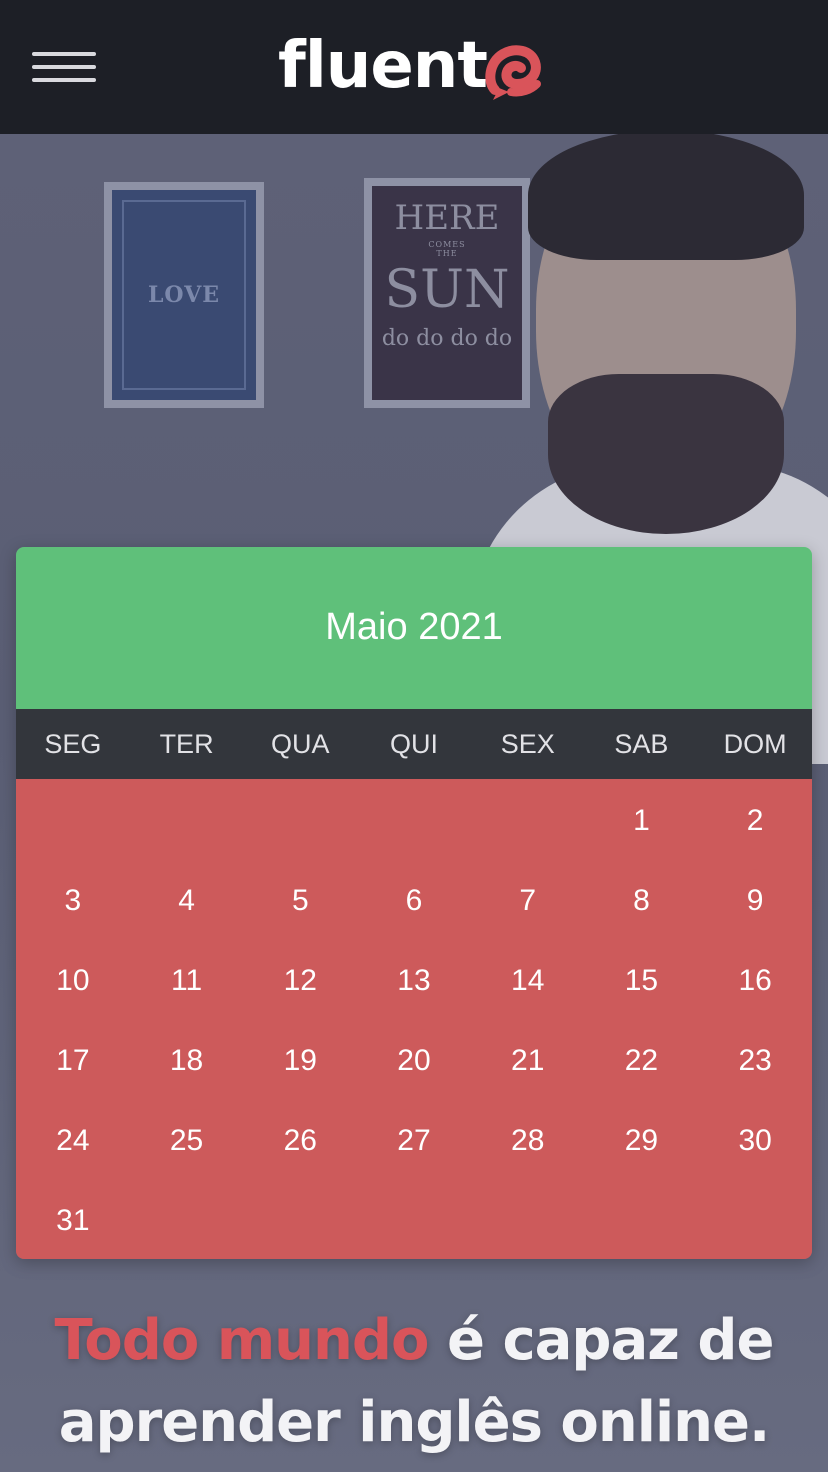 Image resolution: width=828 pixels, height=1472 pixels. What do you see at coordinates (242, 1340) in the screenshot?
I see `headline-accent-text: Todo mundo` at bounding box center [242, 1340].